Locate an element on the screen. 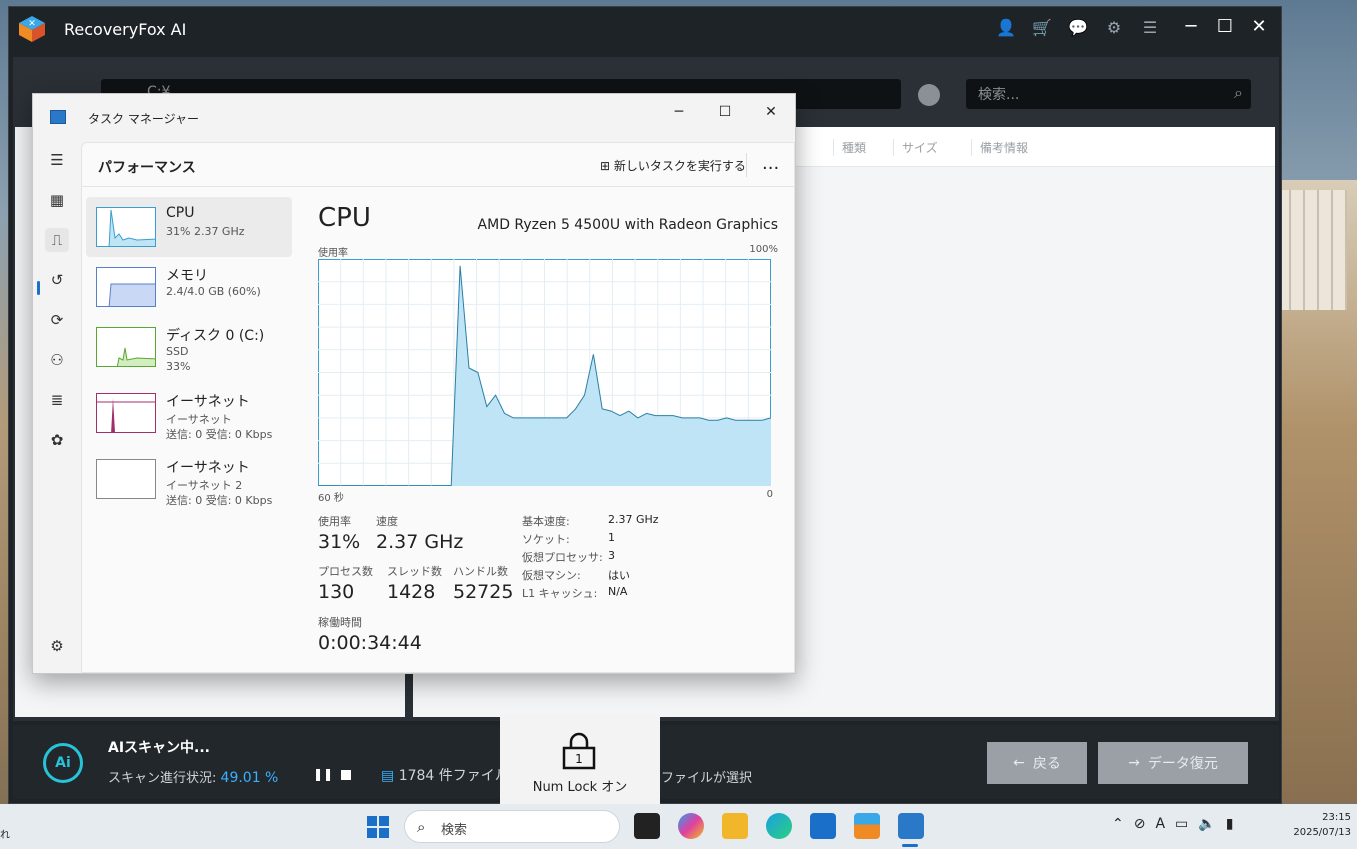  recoveryfox-titlebar: ✕ RecoveryFox AI 👤 🛒 💬 ⚙ ☰ ─ ☐ ✕ is located at coordinates (645, 29).